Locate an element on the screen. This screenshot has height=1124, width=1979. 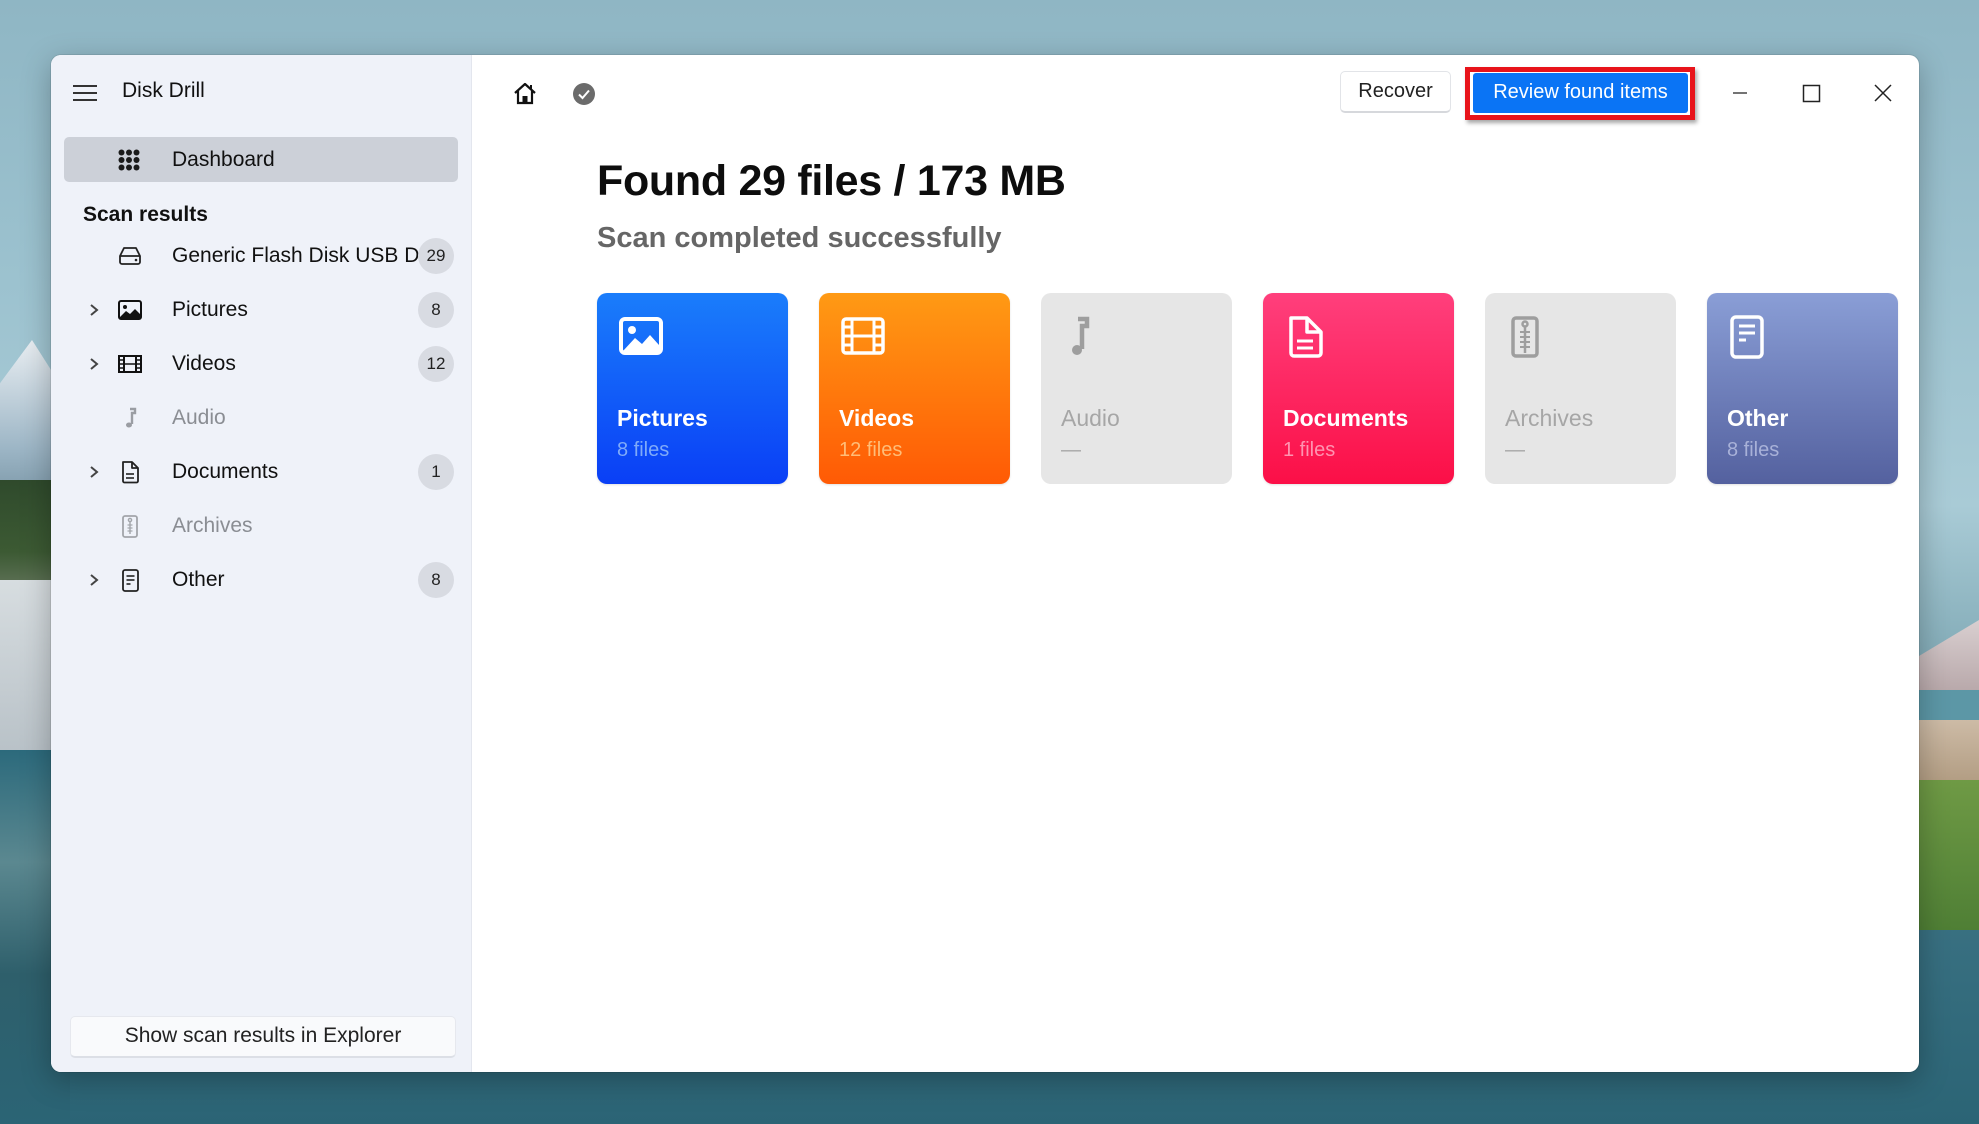
count-badge: 29 is located at coordinates (436, 256).